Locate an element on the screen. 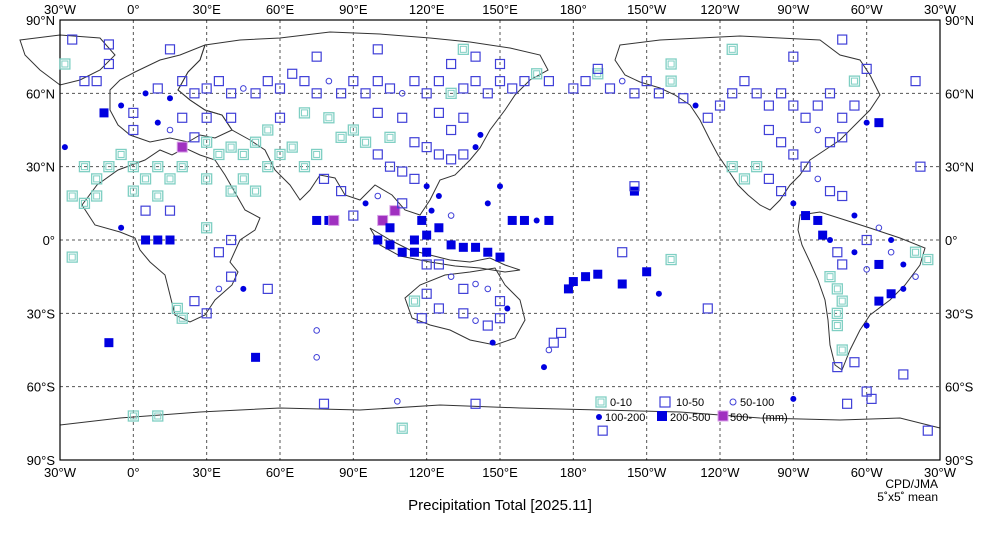  top-lon-label: 60°E is located at coordinates (280, 9).